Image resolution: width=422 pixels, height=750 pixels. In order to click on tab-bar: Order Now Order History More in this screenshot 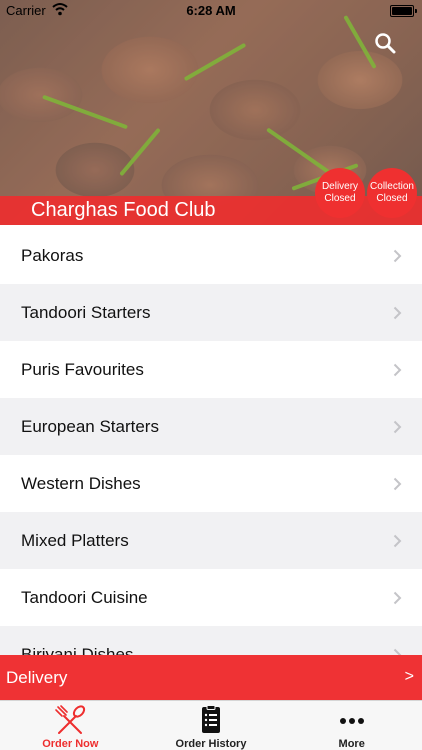, I will do `click(211, 725)`.